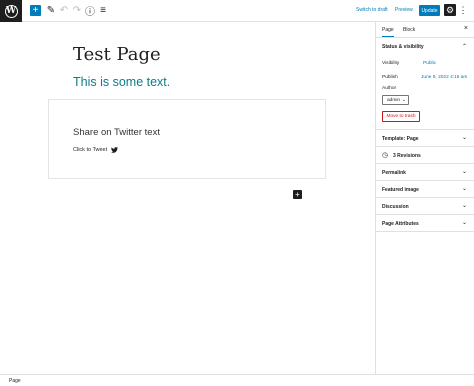 This screenshot has width=474, height=386. Describe the element at coordinates (407, 156) in the screenshot. I see `revisions-label: 3 Revisions` at that location.